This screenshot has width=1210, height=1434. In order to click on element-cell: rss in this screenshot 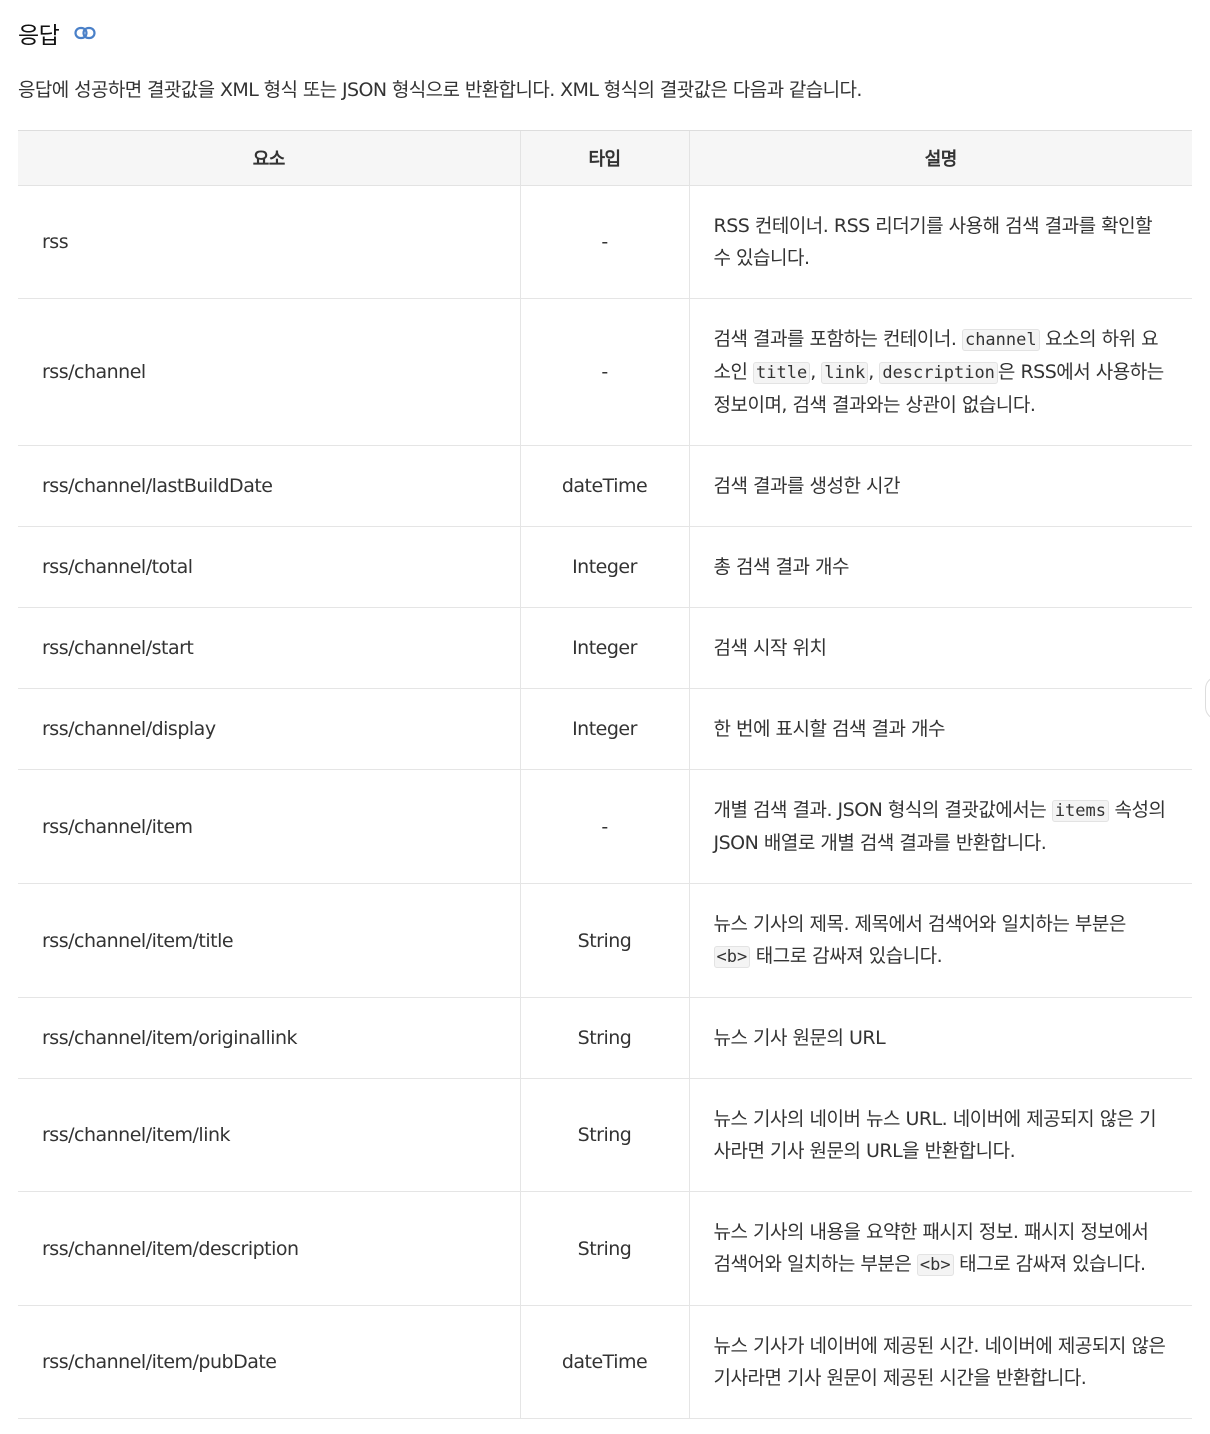, I will do `click(269, 242)`.